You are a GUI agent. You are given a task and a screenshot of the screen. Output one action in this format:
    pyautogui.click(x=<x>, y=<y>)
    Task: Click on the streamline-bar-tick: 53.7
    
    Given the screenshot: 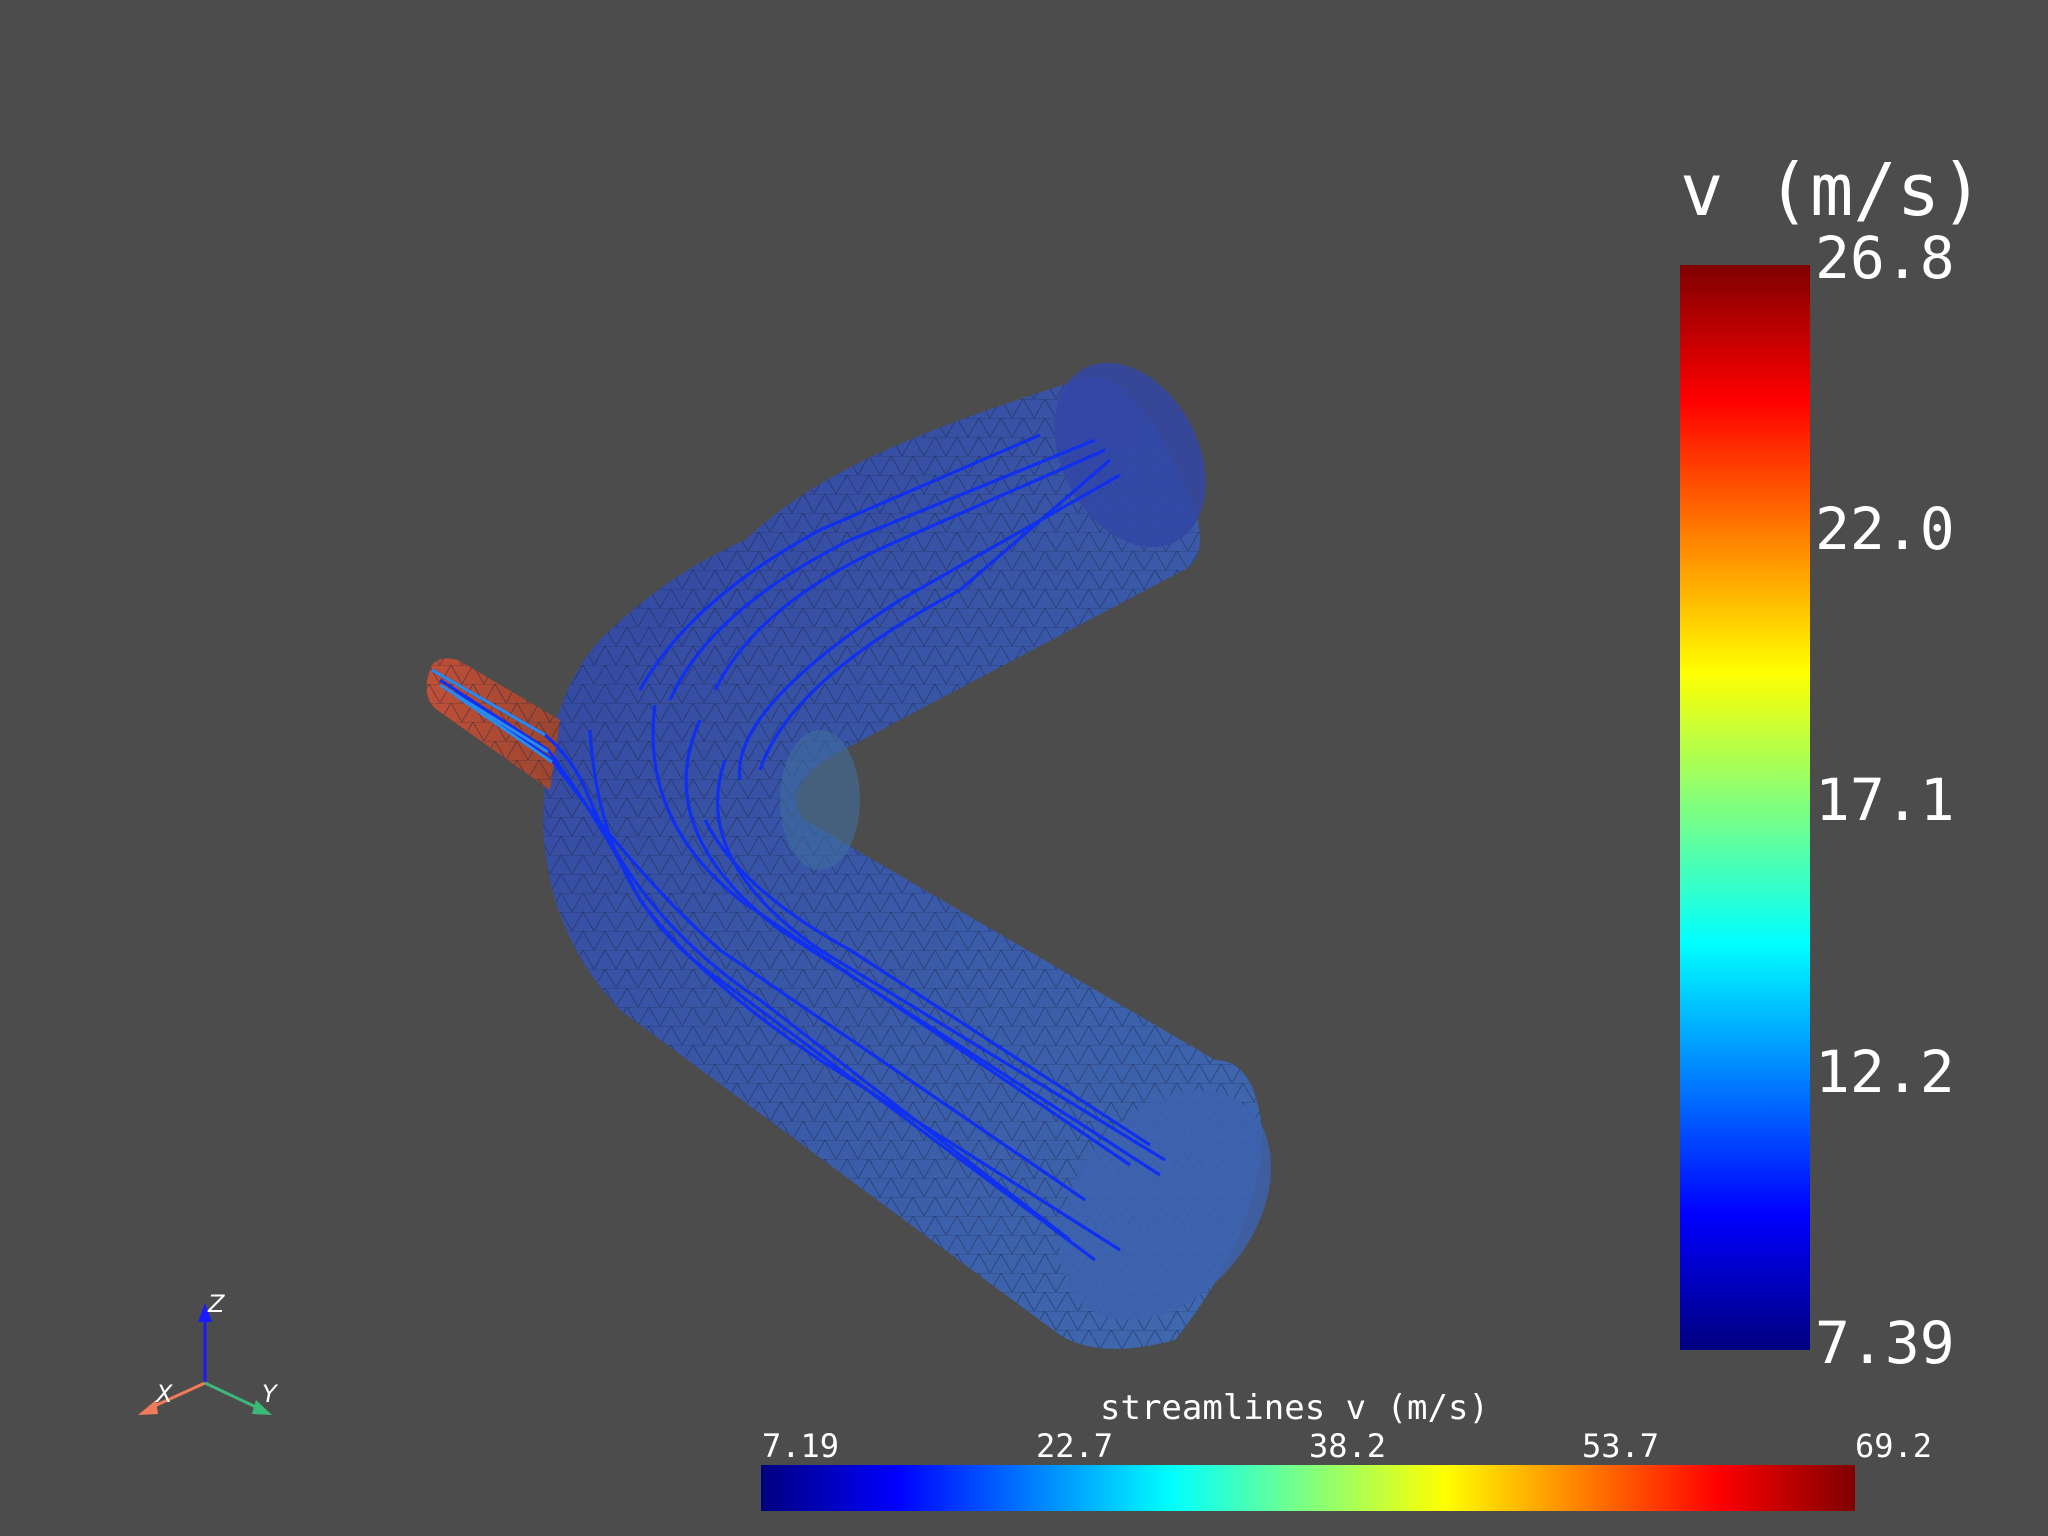 What is the action you would take?
    pyautogui.click(x=1621, y=1446)
    